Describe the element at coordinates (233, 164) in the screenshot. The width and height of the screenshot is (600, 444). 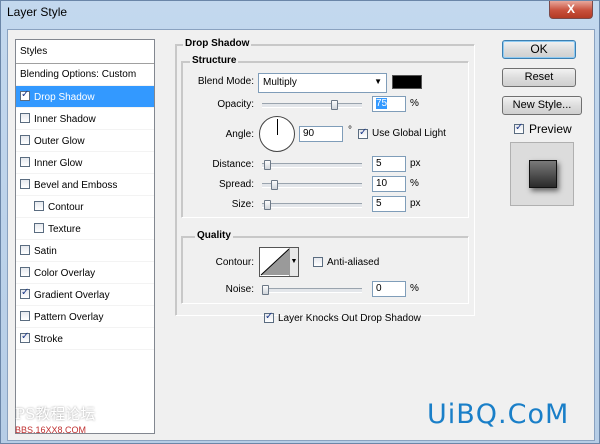
I see `distance-label: Distance:` at that location.